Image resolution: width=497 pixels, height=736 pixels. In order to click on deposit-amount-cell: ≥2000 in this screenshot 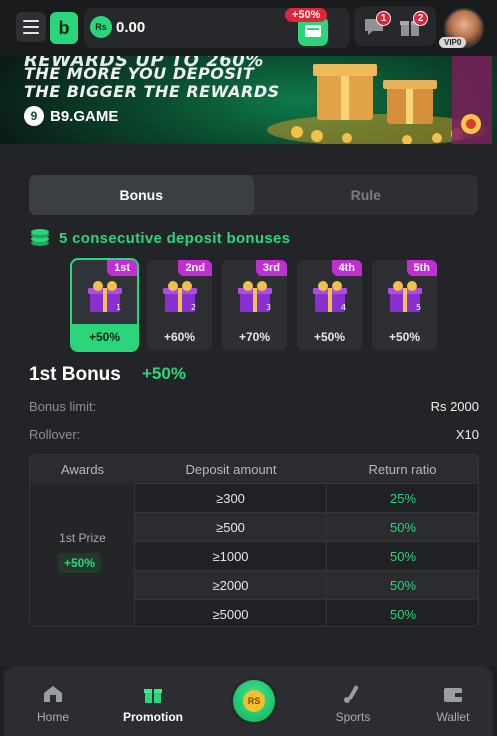, I will do `click(231, 585)`.